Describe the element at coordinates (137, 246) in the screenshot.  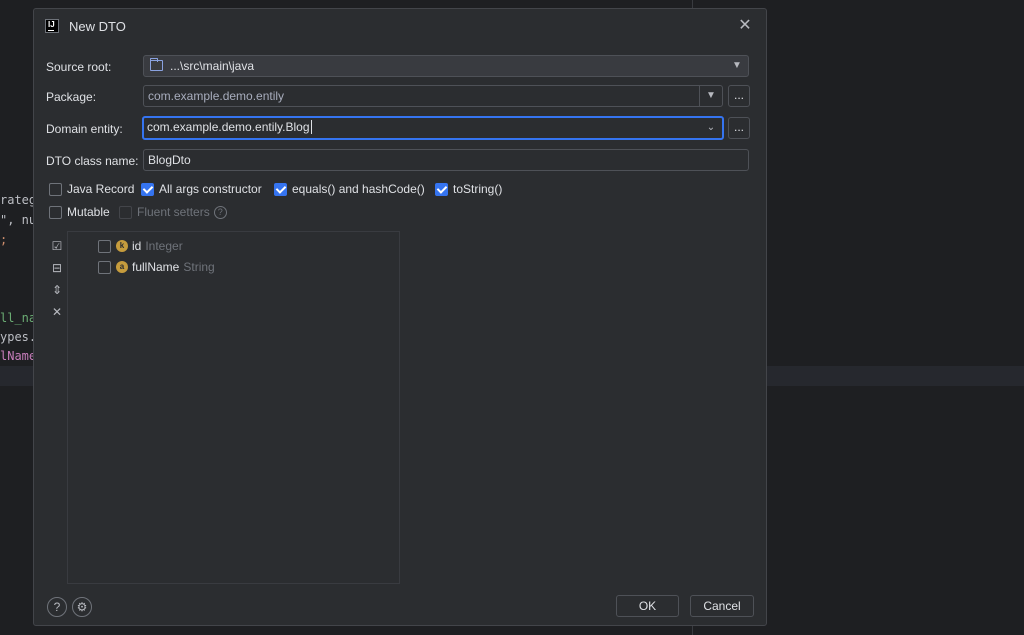
I see `member-name: id` at that location.